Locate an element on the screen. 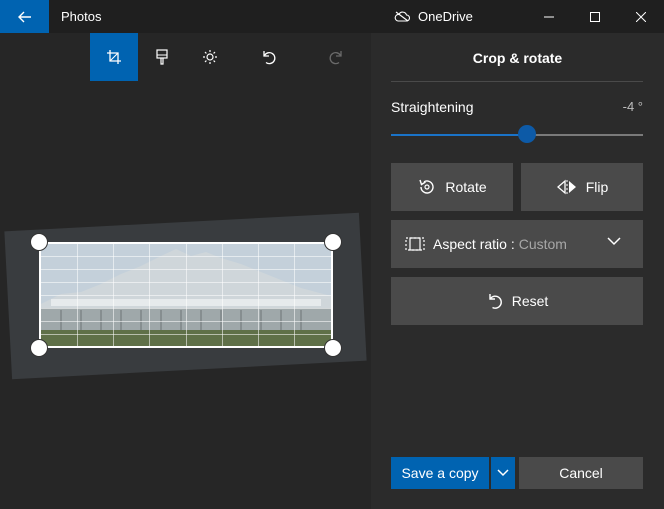 This screenshot has height=509, width=664. redo-icon is located at coordinates (335, 58).